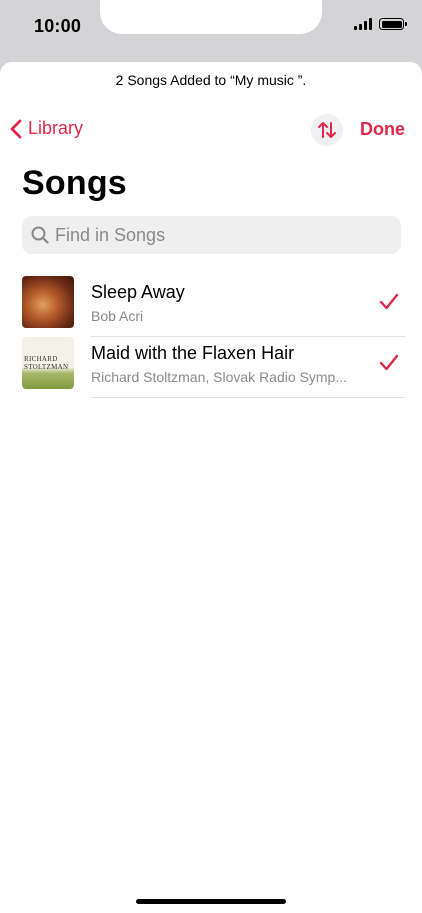 The image size is (422, 913). I want to click on chevron-left-icon, so click(16, 128).